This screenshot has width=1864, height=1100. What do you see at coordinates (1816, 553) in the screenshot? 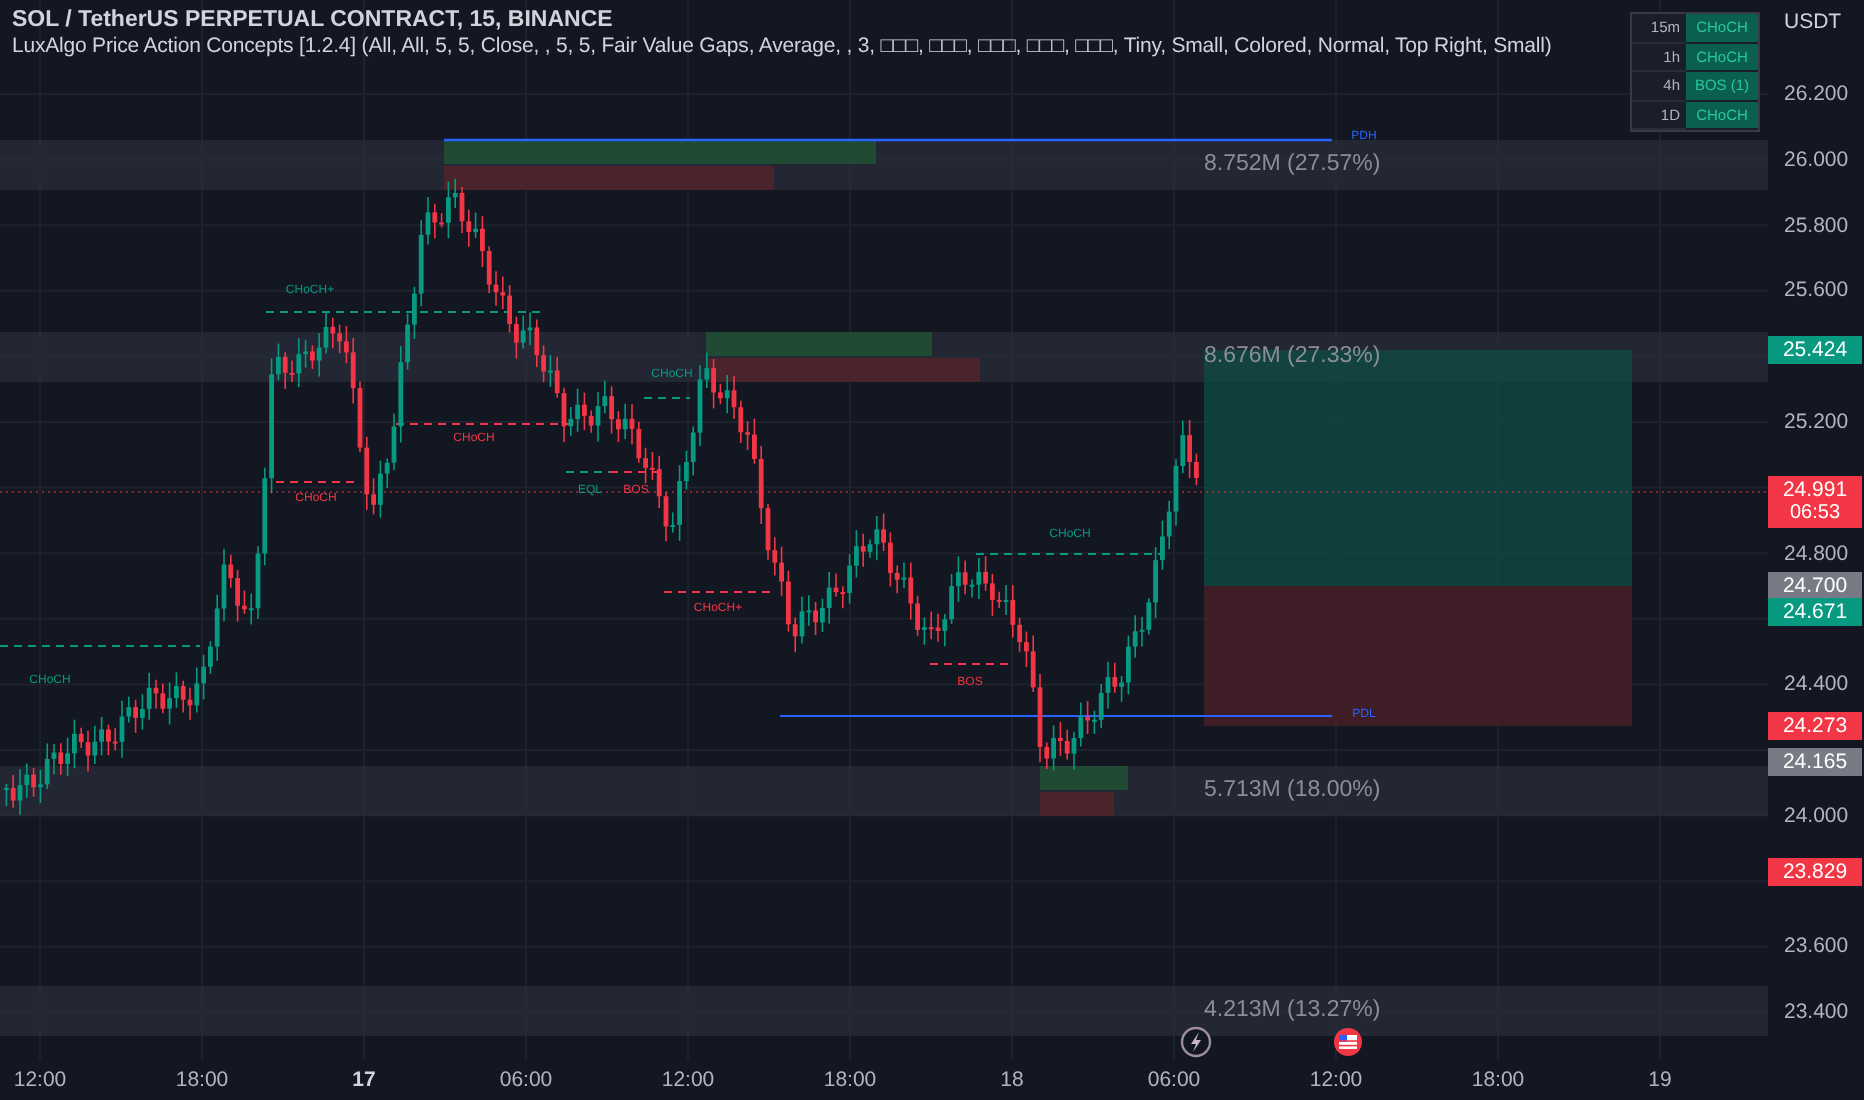
I see `price-tick: 24.800` at bounding box center [1816, 553].